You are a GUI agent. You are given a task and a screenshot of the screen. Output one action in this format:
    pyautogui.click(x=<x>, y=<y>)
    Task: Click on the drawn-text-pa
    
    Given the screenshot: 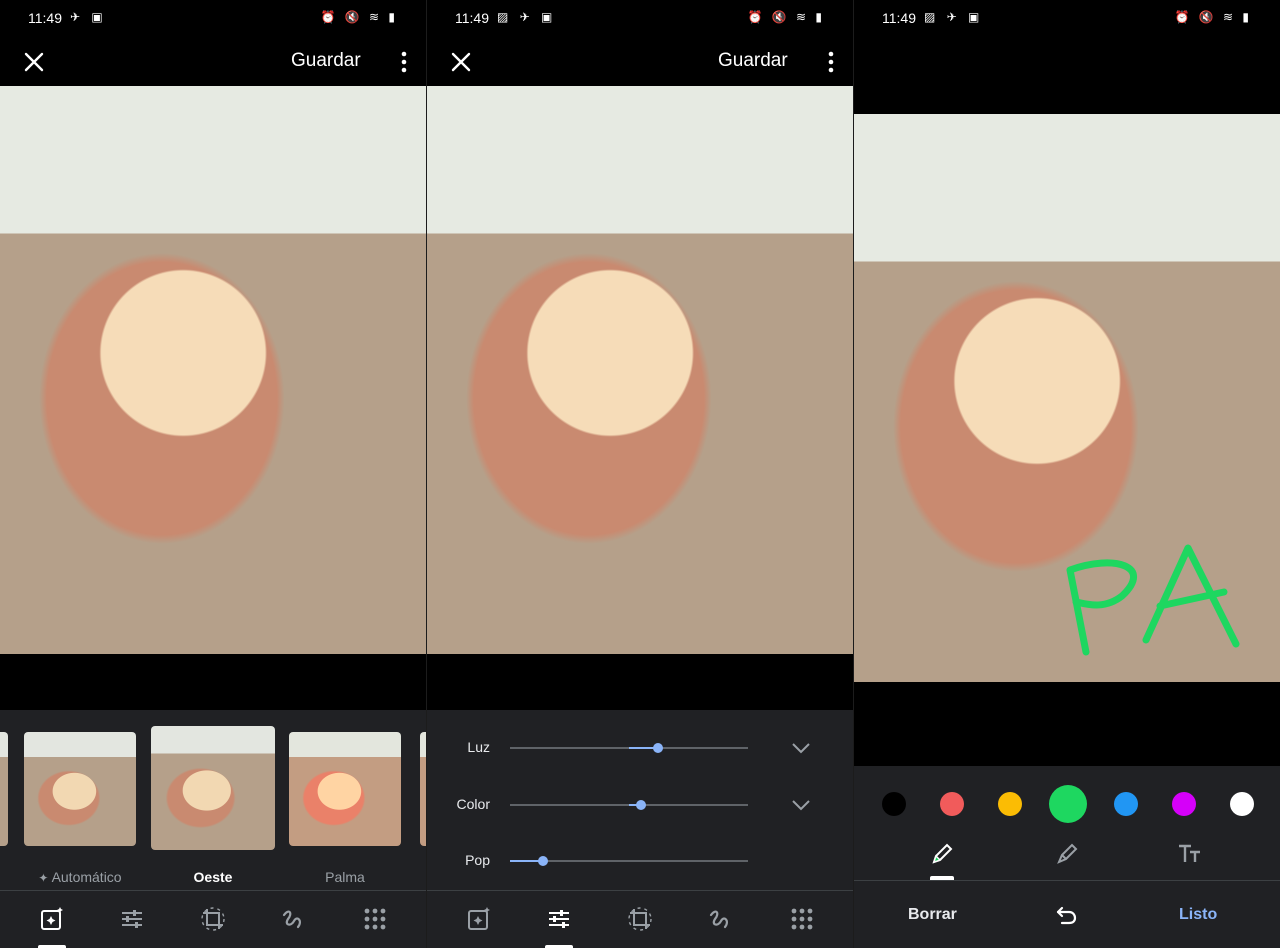 What is the action you would take?
    pyautogui.click(x=1153, y=600)
    